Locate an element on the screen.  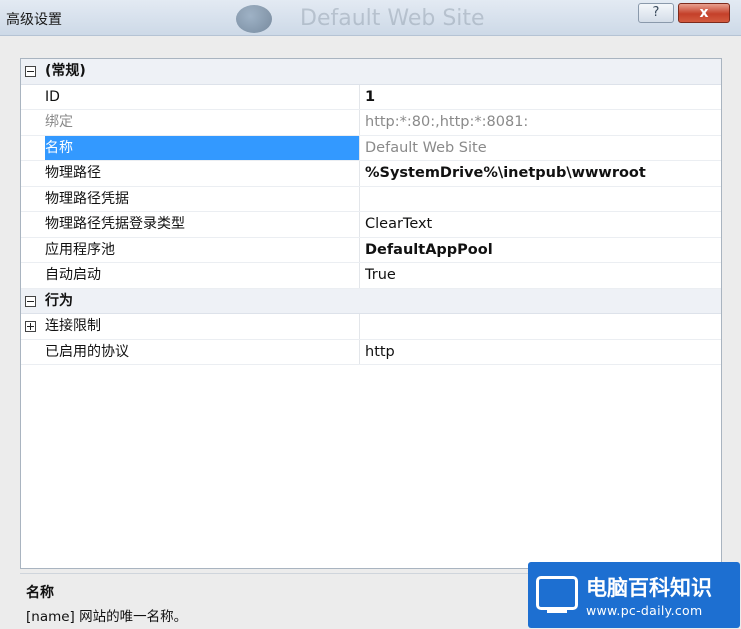
property-name: ID is located at coordinates (52, 96).